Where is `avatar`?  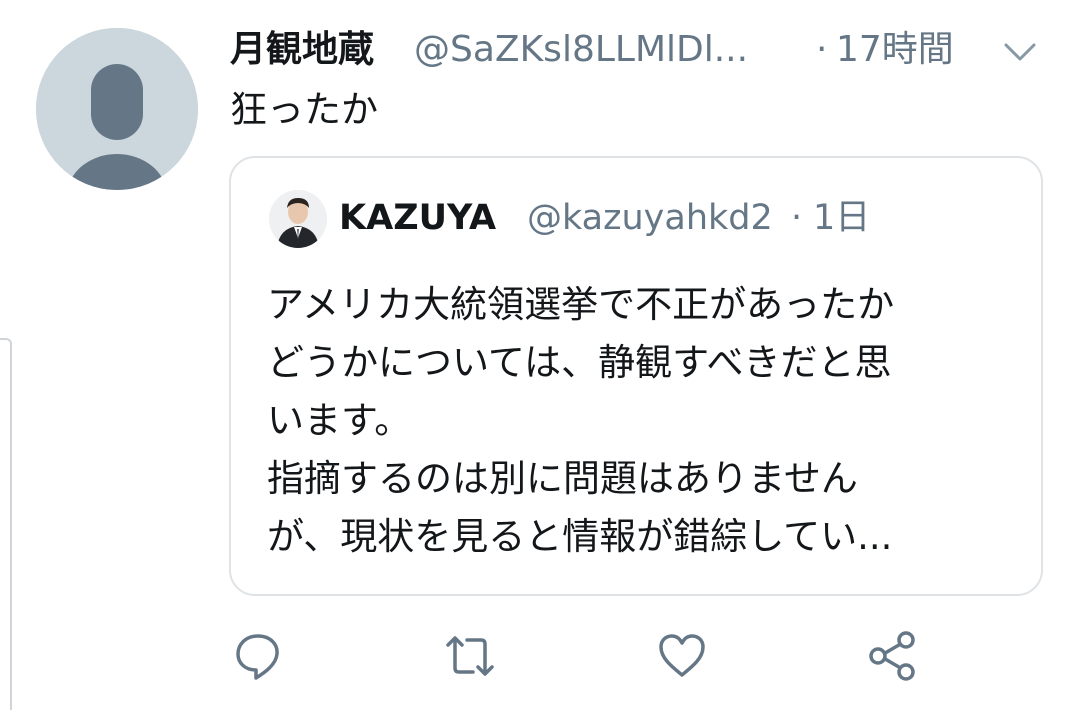 avatar is located at coordinates (117, 109).